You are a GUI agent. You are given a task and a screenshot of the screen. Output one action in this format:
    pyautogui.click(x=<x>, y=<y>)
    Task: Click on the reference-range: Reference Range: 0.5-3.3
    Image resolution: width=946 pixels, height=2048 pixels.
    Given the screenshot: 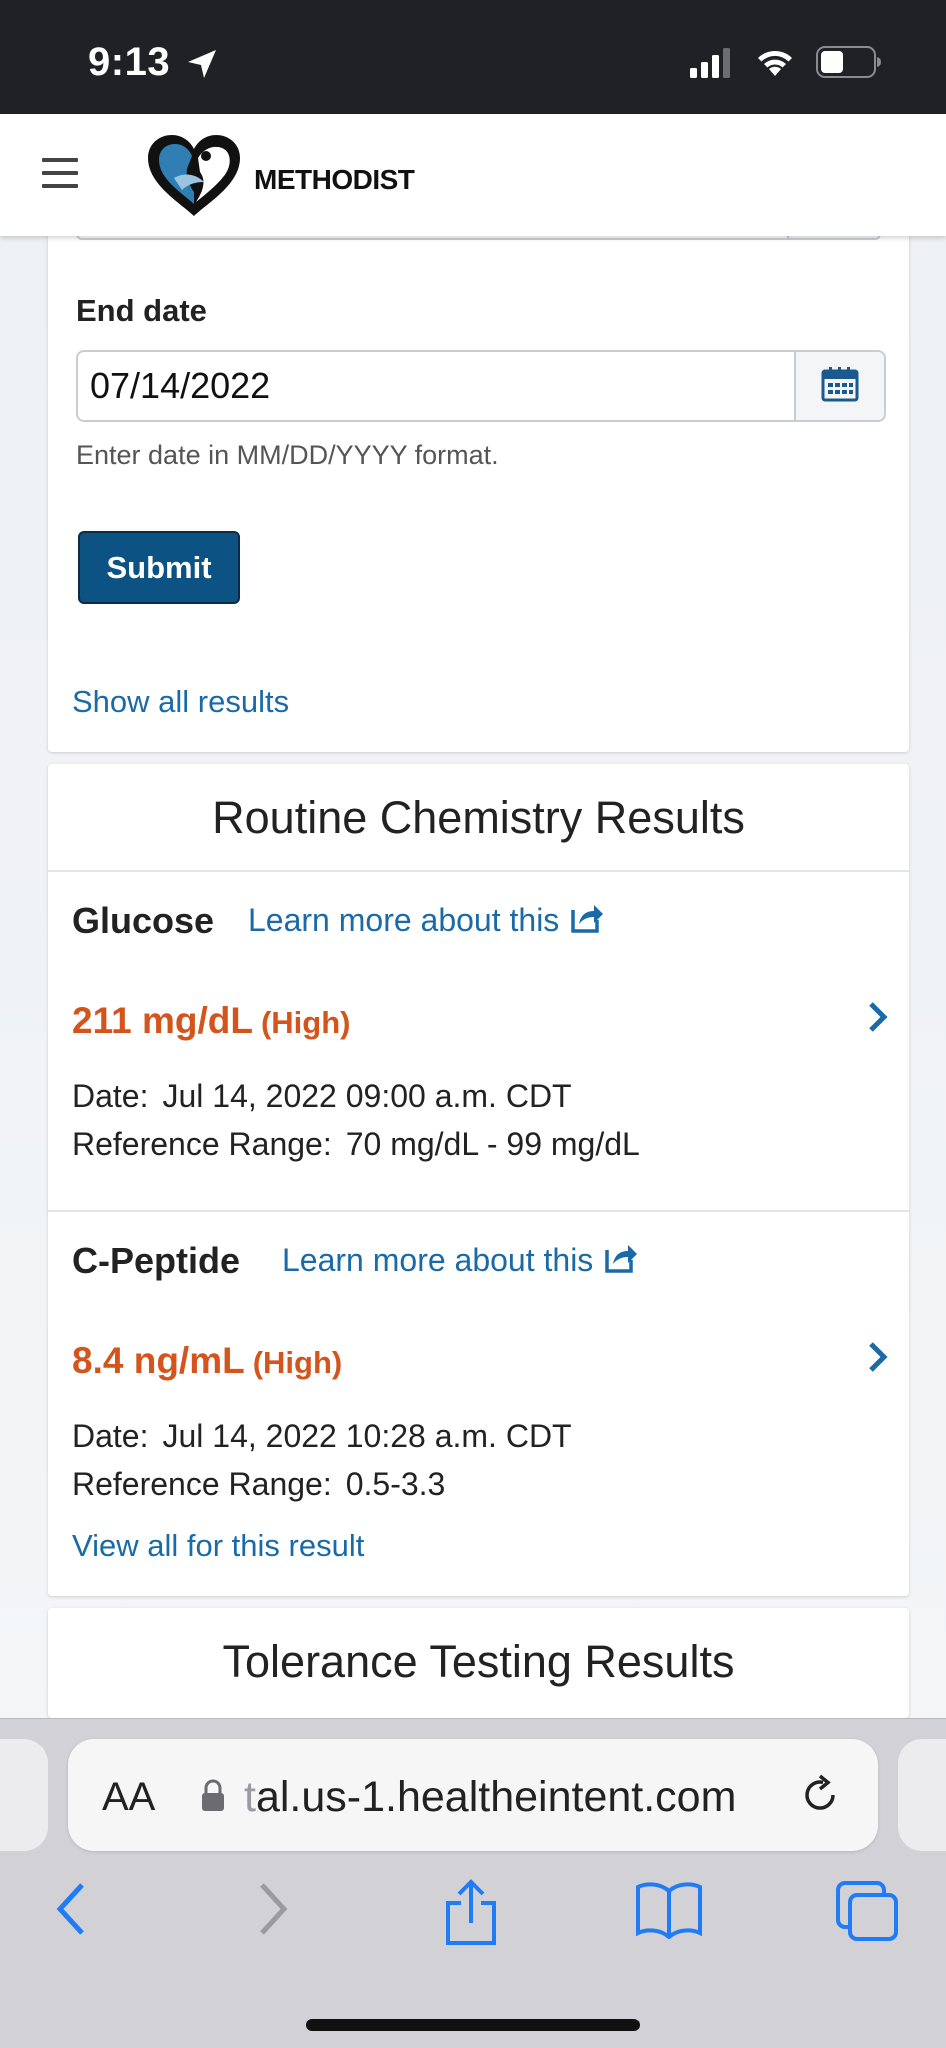 What is the action you would take?
    pyautogui.click(x=258, y=1484)
    